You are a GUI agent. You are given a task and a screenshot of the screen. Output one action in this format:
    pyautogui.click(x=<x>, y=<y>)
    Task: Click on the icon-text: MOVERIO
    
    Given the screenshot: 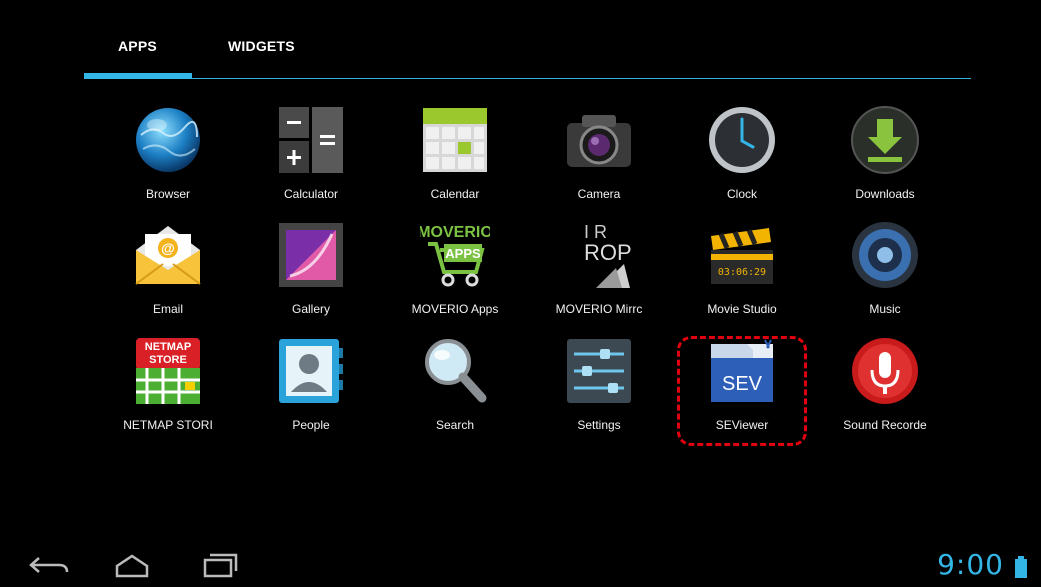 What is the action you would take?
    pyautogui.click(x=455, y=232)
    